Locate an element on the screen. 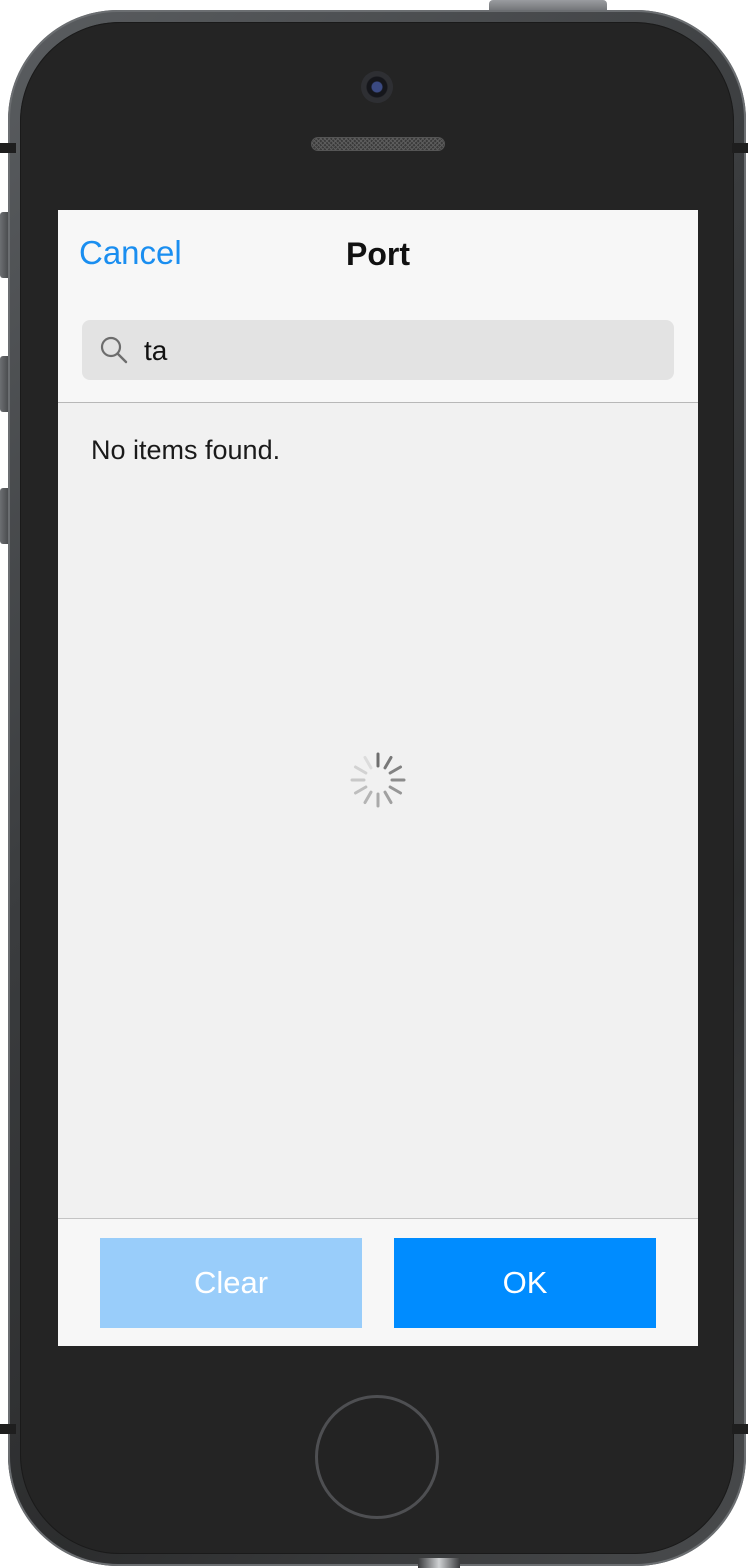 The image size is (748, 1568). search-icon is located at coordinates (114, 350).